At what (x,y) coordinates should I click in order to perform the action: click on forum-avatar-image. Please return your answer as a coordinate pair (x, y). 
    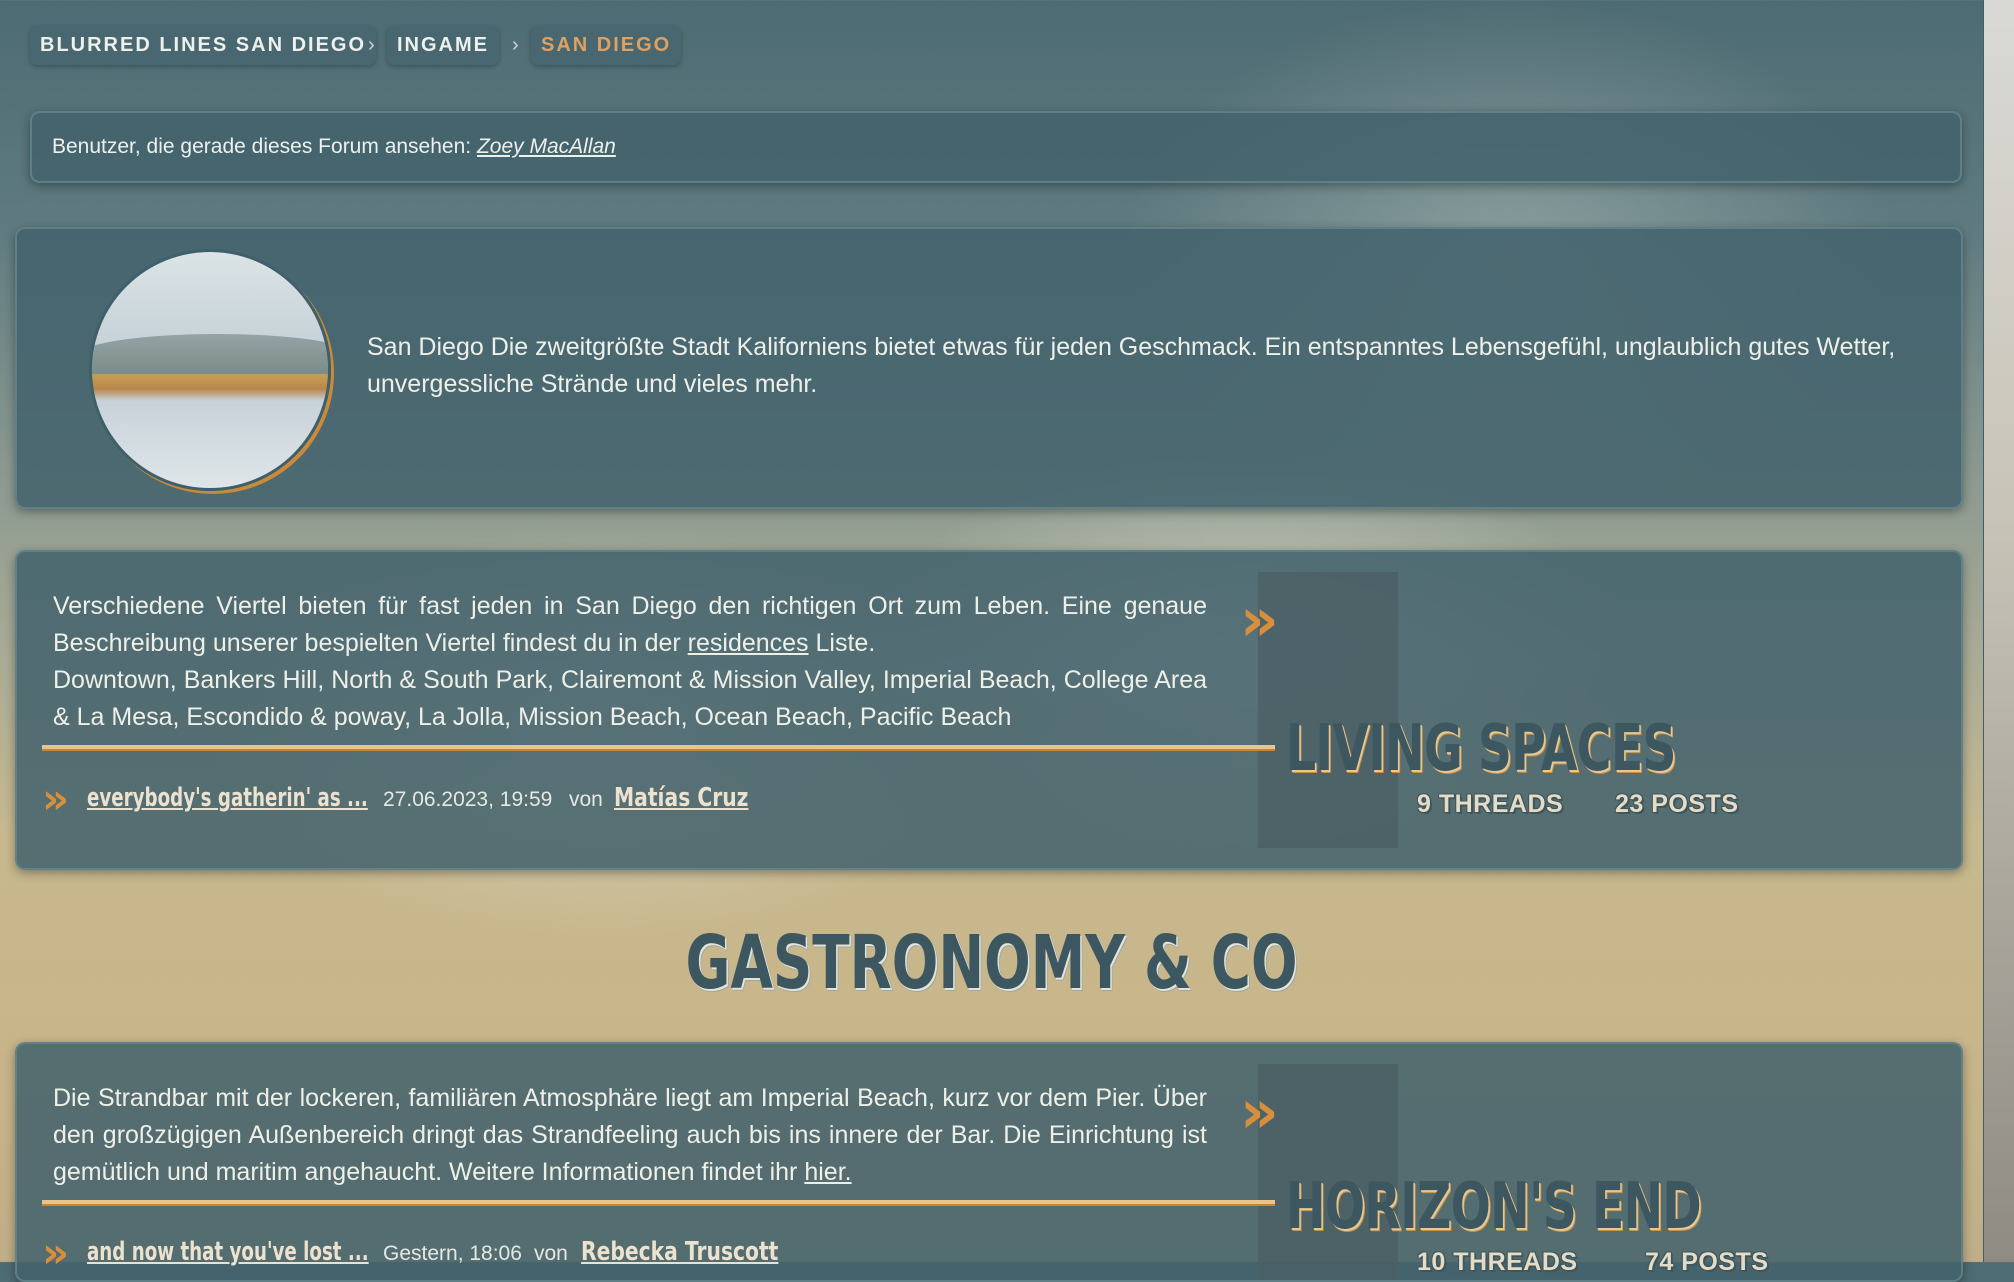
    Looking at the image, I should click on (210, 370).